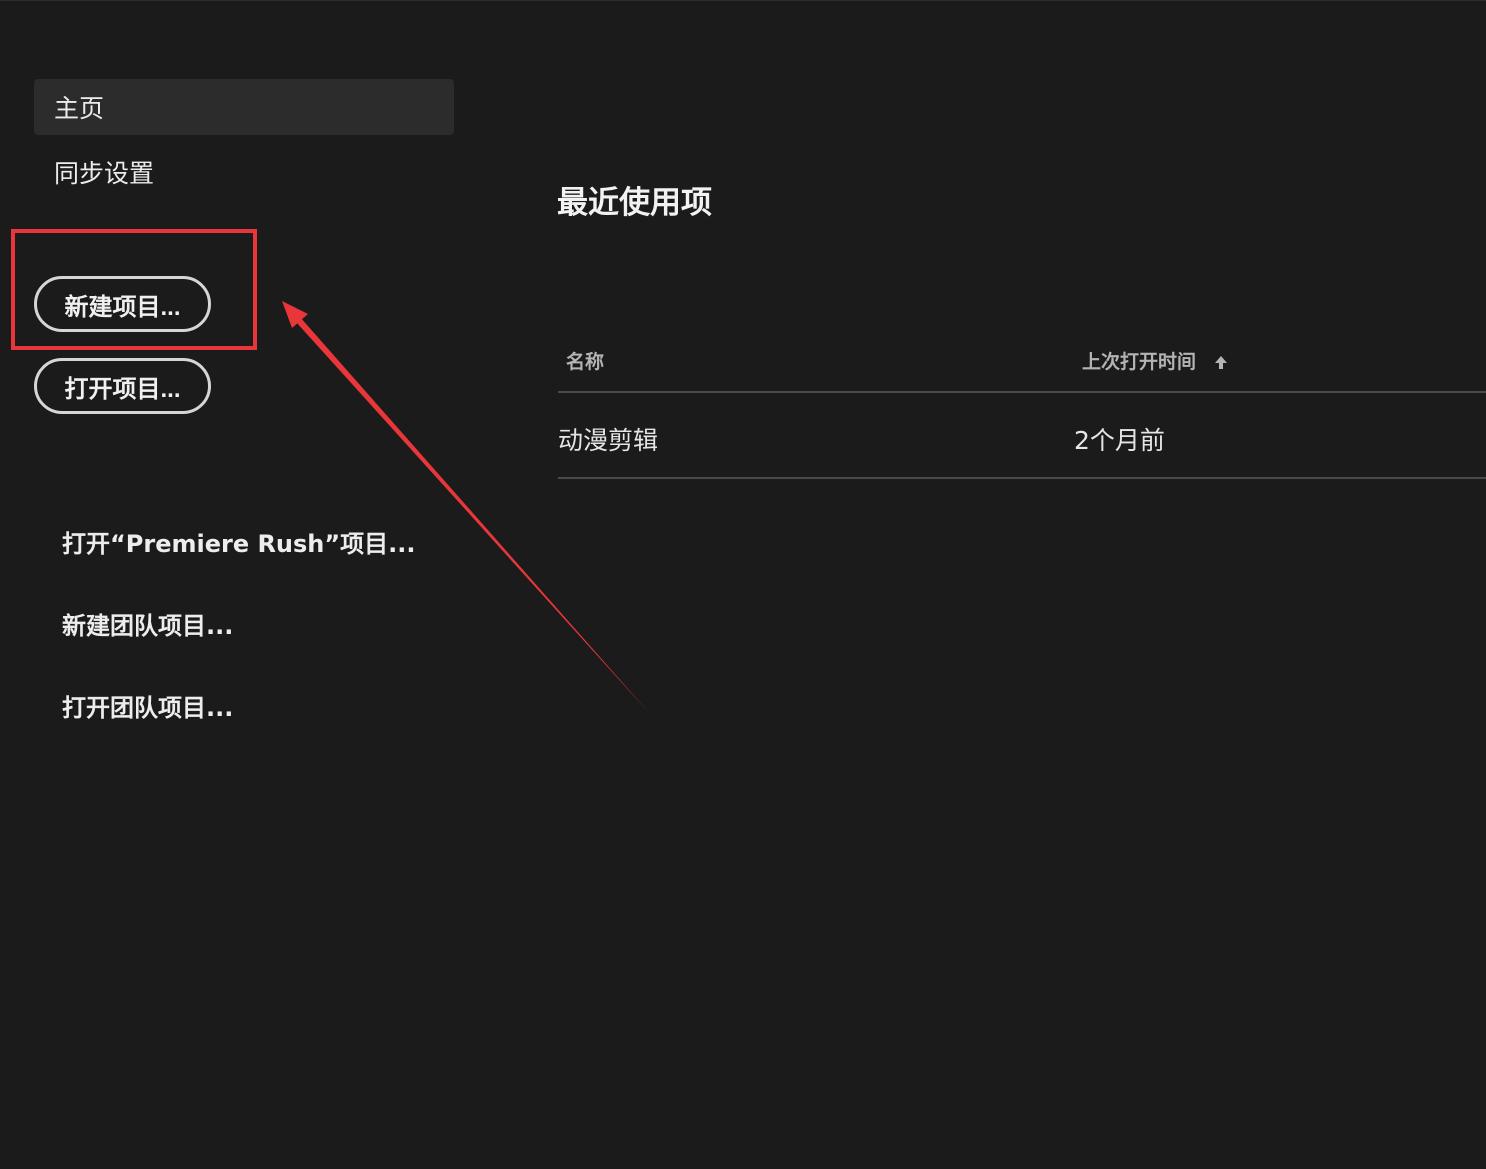 Image resolution: width=1486 pixels, height=1169 pixels. What do you see at coordinates (585, 360) in the screenshot?
I see `column-header-name: 名称` at bounding box center [585, 360].